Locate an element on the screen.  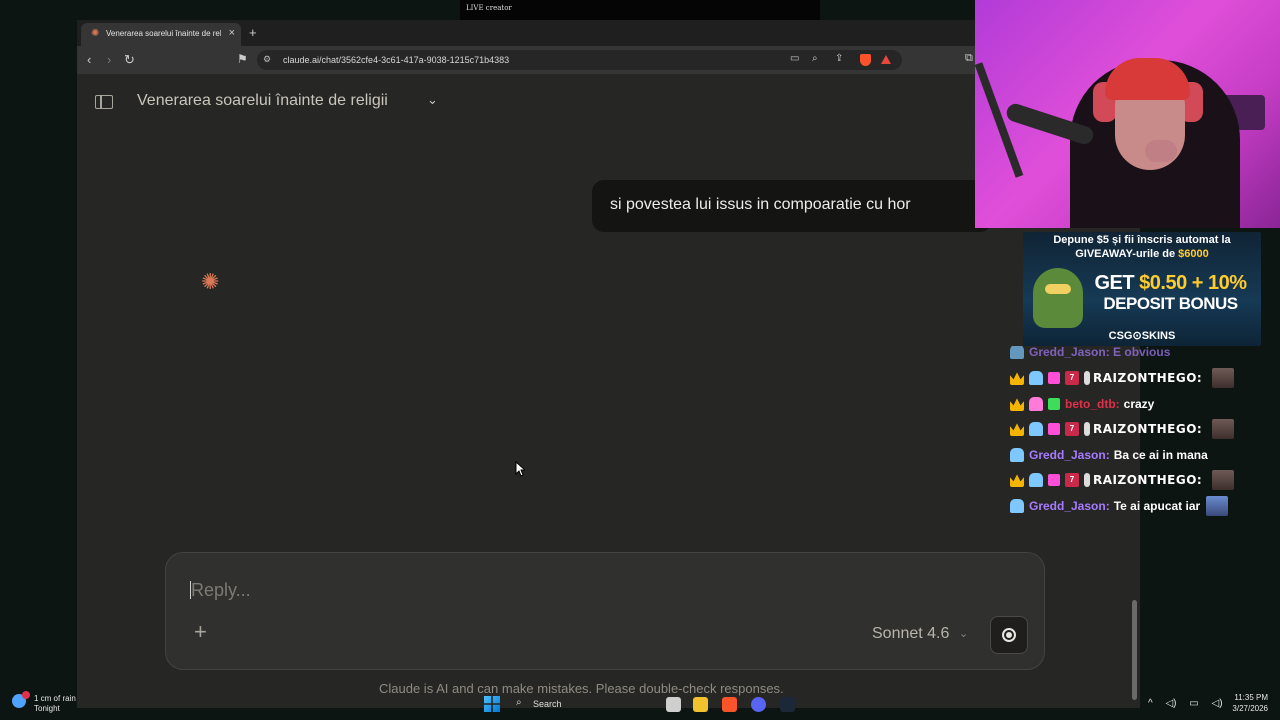
discord-icon is located at coordinates (758, 704).